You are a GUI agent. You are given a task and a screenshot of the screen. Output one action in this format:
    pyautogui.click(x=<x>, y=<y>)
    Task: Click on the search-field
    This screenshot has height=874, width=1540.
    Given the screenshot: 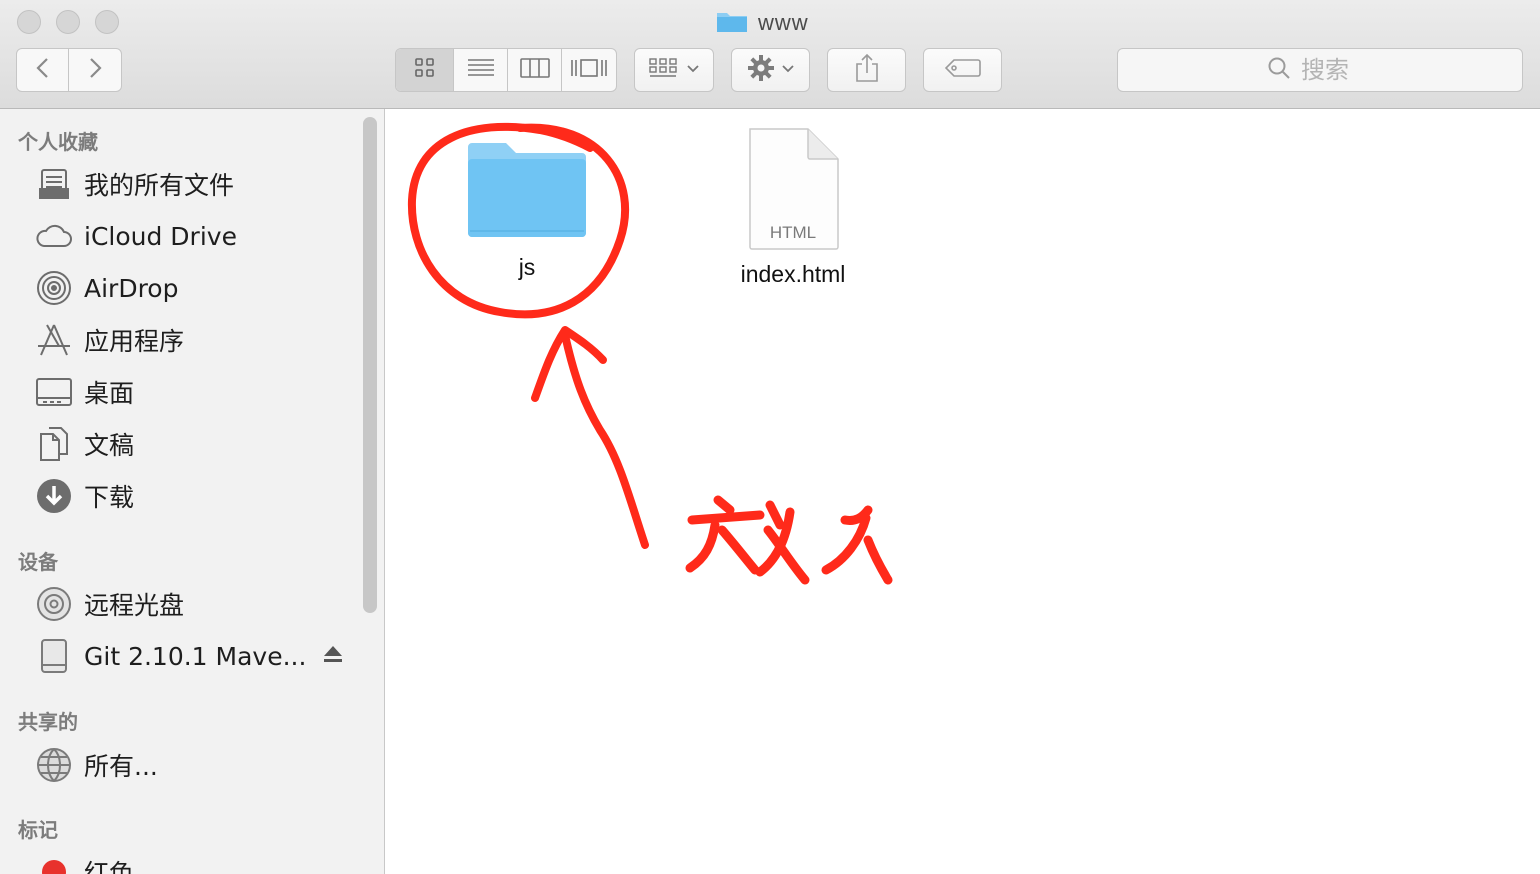 What is the action you would take?
    pyautogui.click(x=1320, y=70)
    